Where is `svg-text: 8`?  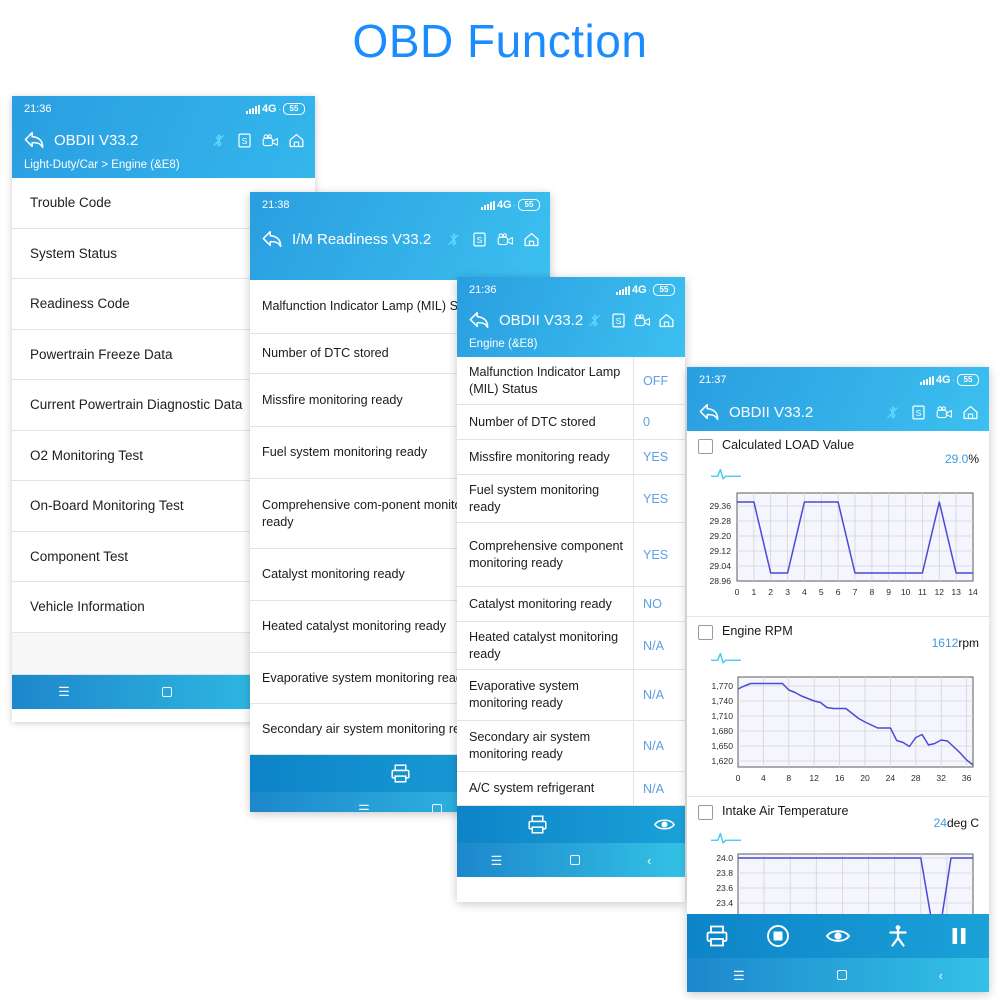
svg-text: 8 is located at coordinates (788, 778).